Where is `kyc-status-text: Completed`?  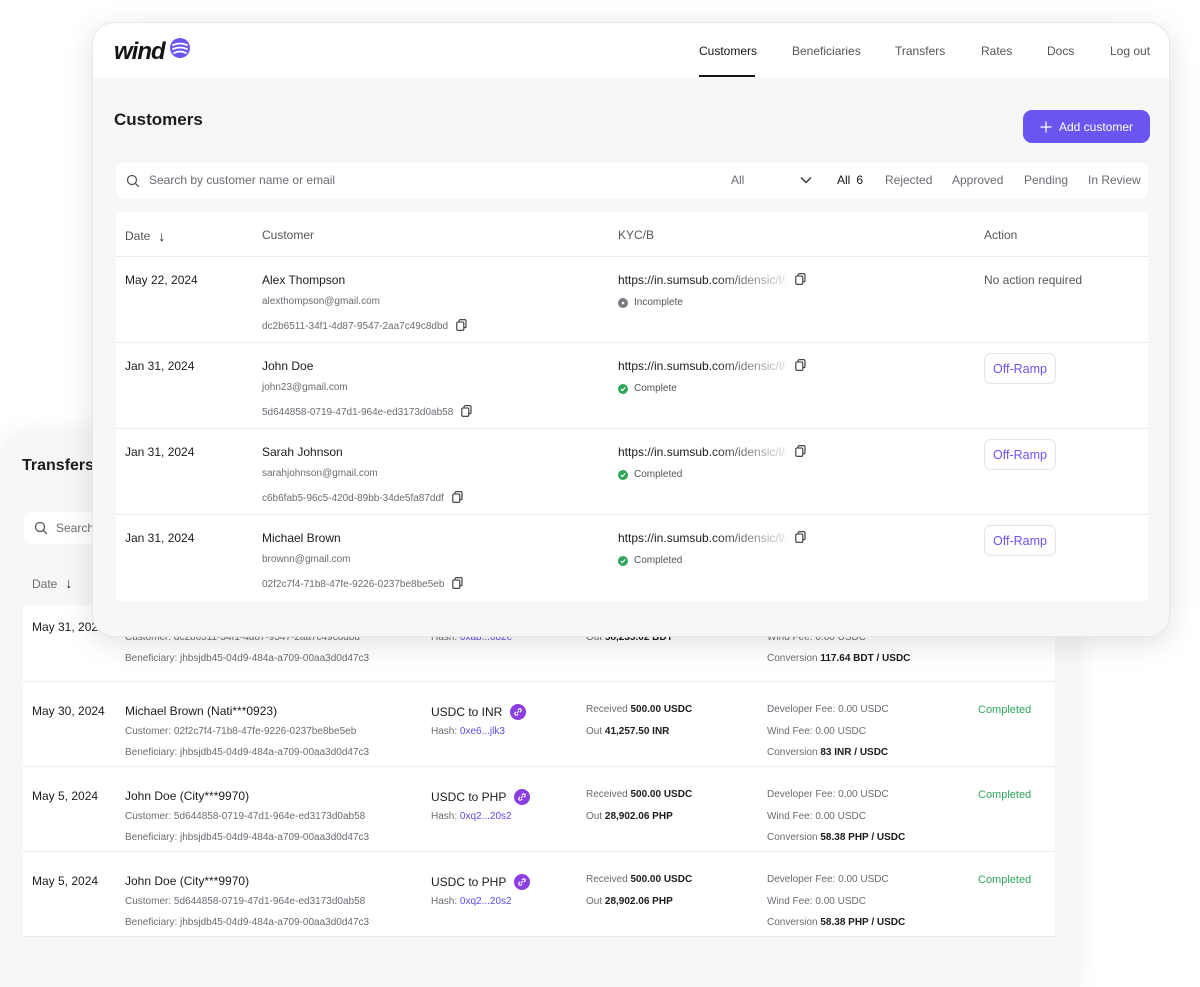
kyc-status-text: Completed is located at coordinates (658, 560).